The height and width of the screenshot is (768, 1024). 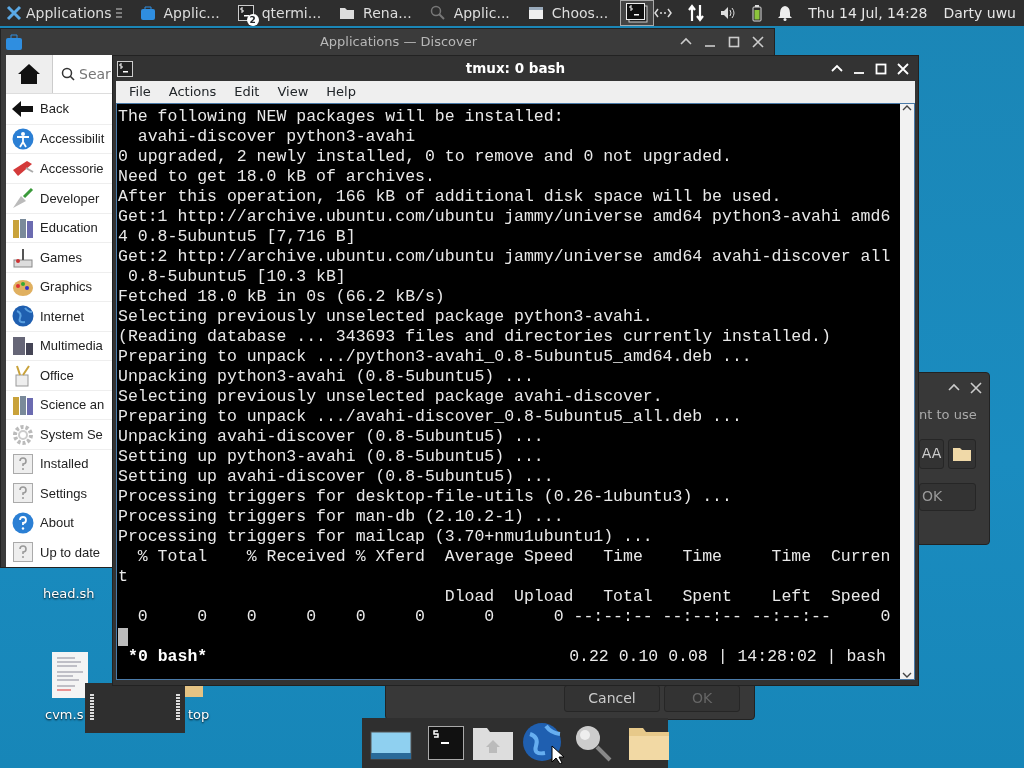 I want to click on status-text: *0 bash*, so click(x=168, y=657).